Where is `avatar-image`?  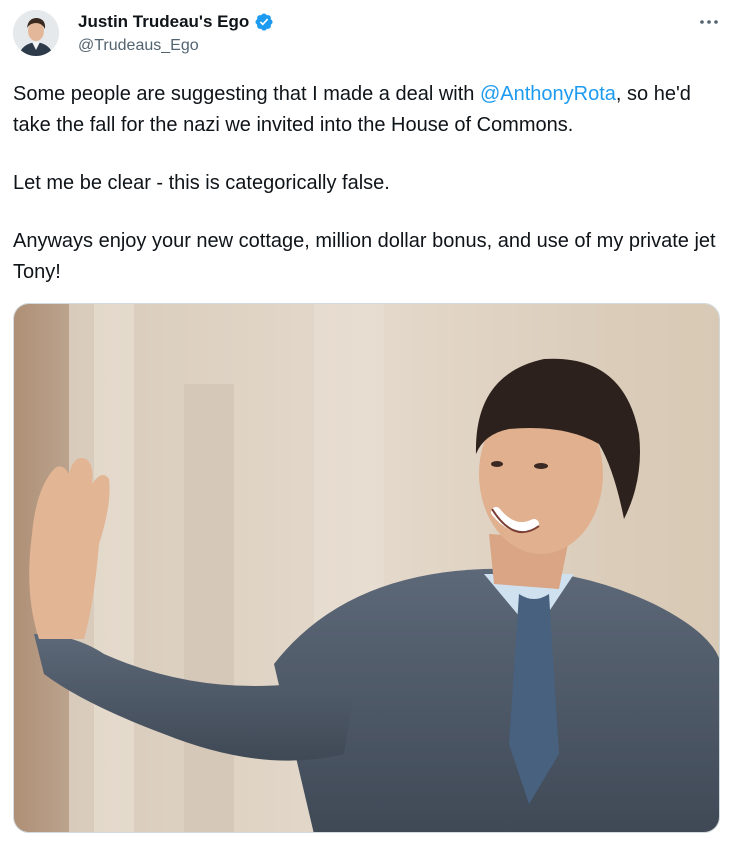 avatar-image is located at coordinates (36, 33).